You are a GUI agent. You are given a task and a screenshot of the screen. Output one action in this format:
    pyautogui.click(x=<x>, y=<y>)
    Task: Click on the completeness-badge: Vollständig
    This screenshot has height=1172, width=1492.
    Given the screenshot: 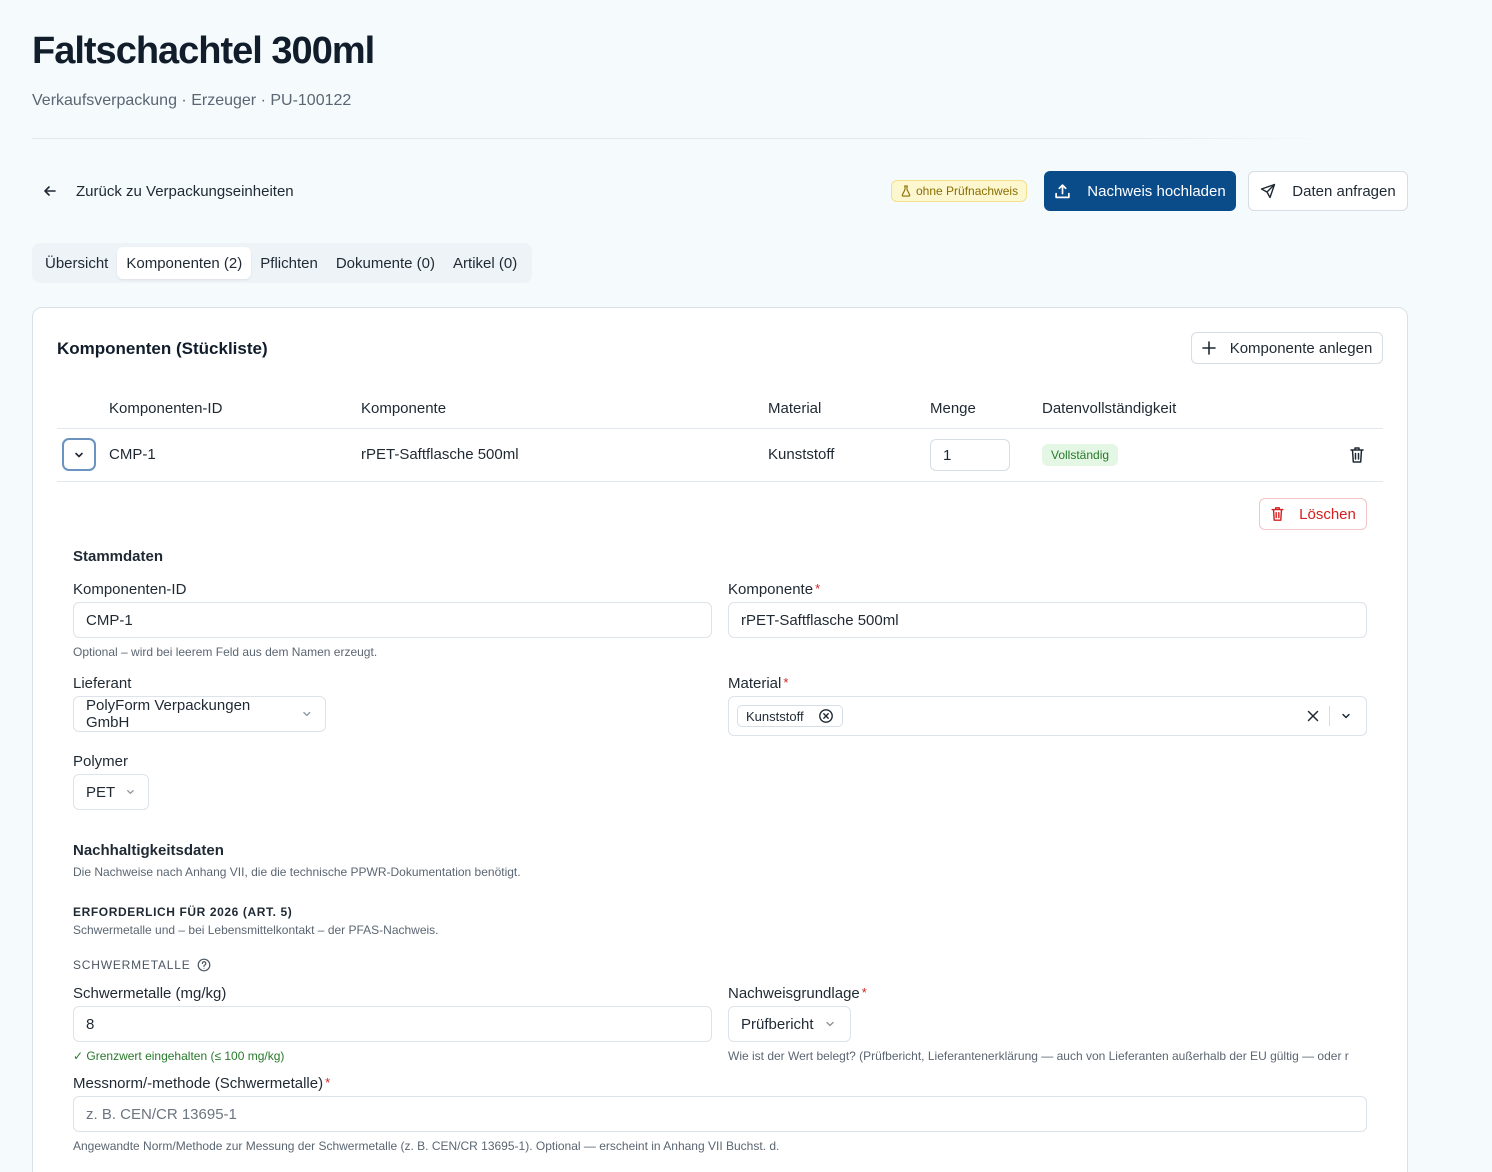 What is the action you would take?
    pyautogui.click(x=1080, y=455)
    